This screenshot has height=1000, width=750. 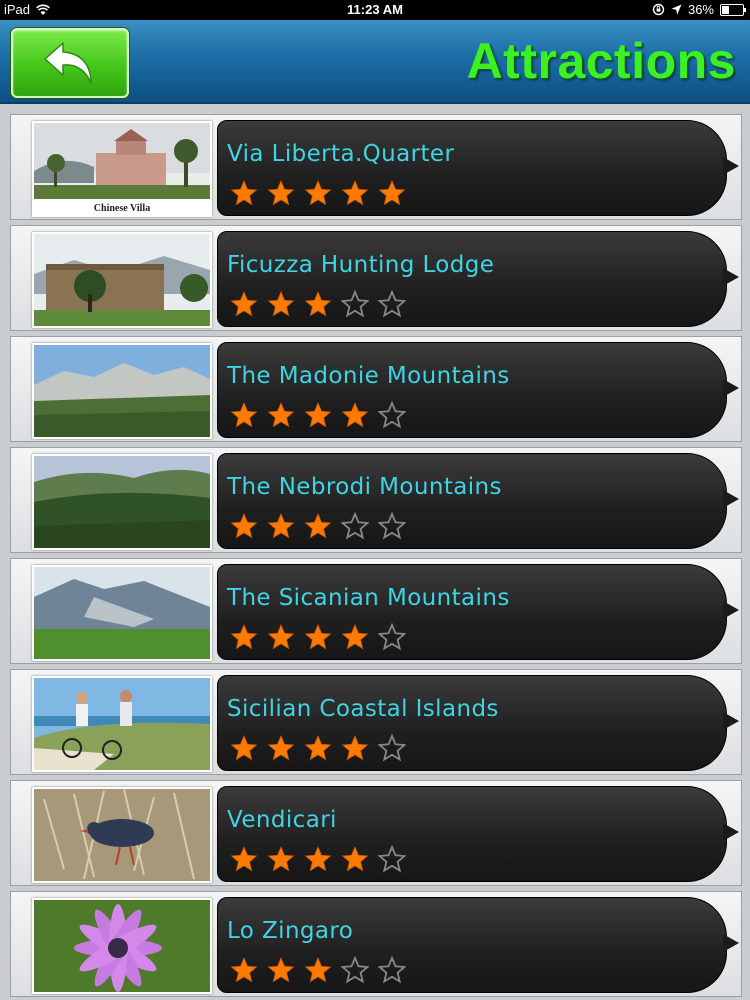 I want to click on attraction-name: Vendicari, so click(x=282, y=820).